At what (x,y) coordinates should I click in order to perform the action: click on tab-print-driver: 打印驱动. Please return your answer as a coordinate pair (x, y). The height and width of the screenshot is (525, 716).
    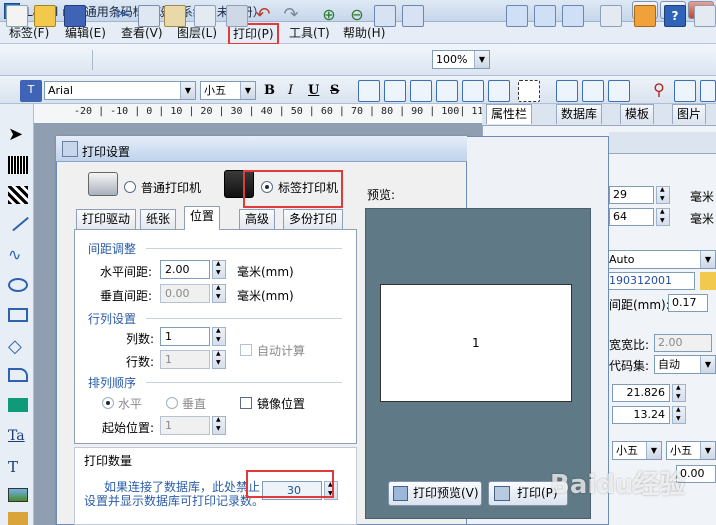
    Looking at the image, I should click on (106, 219).